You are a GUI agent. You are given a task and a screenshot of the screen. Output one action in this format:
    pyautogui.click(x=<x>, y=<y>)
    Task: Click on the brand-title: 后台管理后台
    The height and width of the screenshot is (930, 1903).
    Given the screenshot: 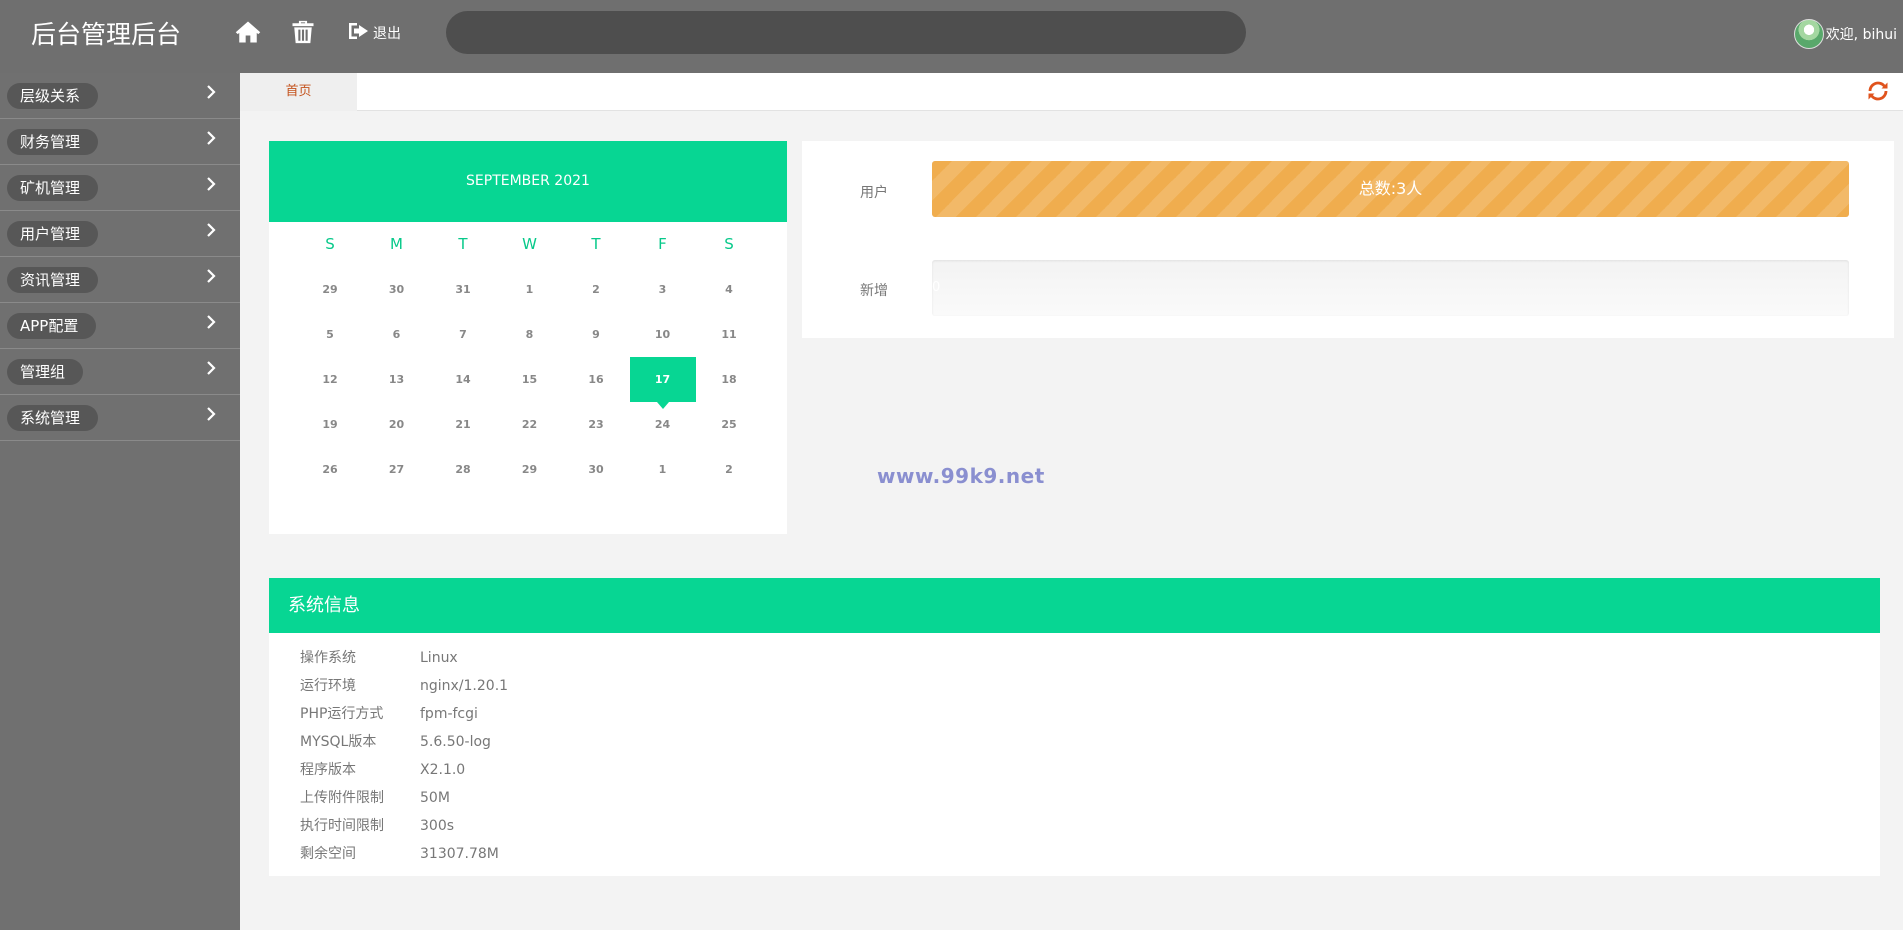 What is the action you would take?
    pyautogui.click(x=106, y=34)
    